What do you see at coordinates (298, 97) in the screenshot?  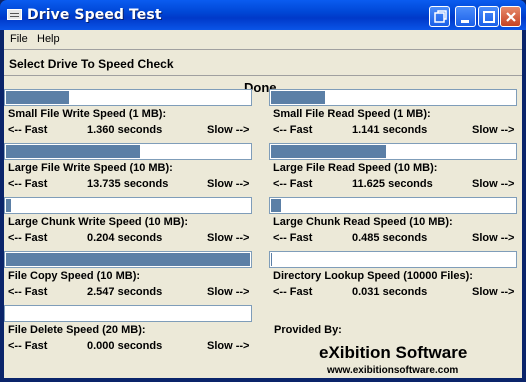 I see `small-read-progress-fill` at bounding box center [298, 97].